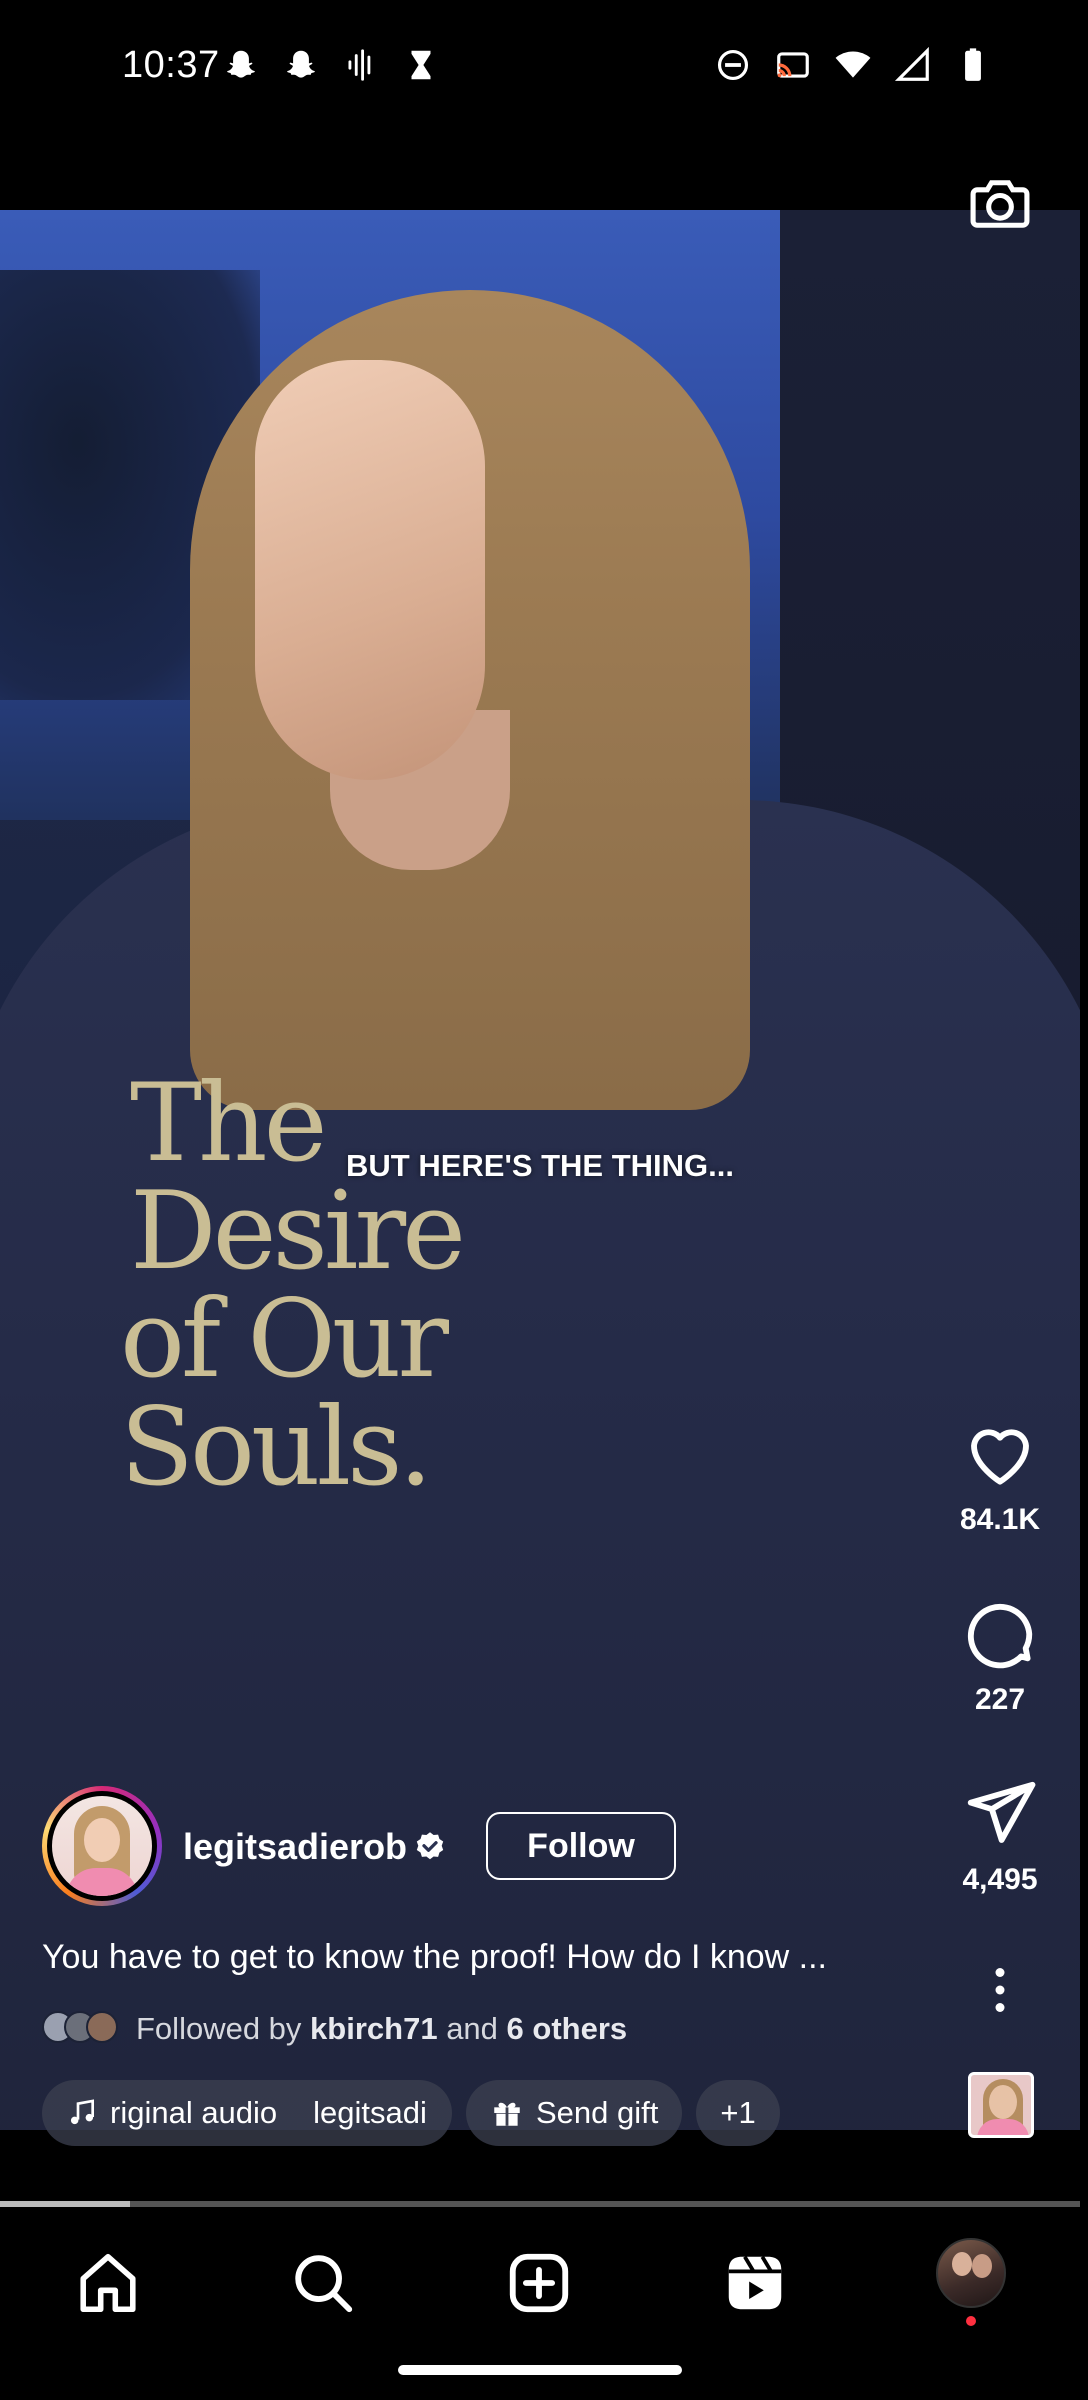  What do you see at coordinates (293, 1285) in the screenshot?
I see `shirt-print: The Desire of Our Souls.` at bounding box center [293, 1285].